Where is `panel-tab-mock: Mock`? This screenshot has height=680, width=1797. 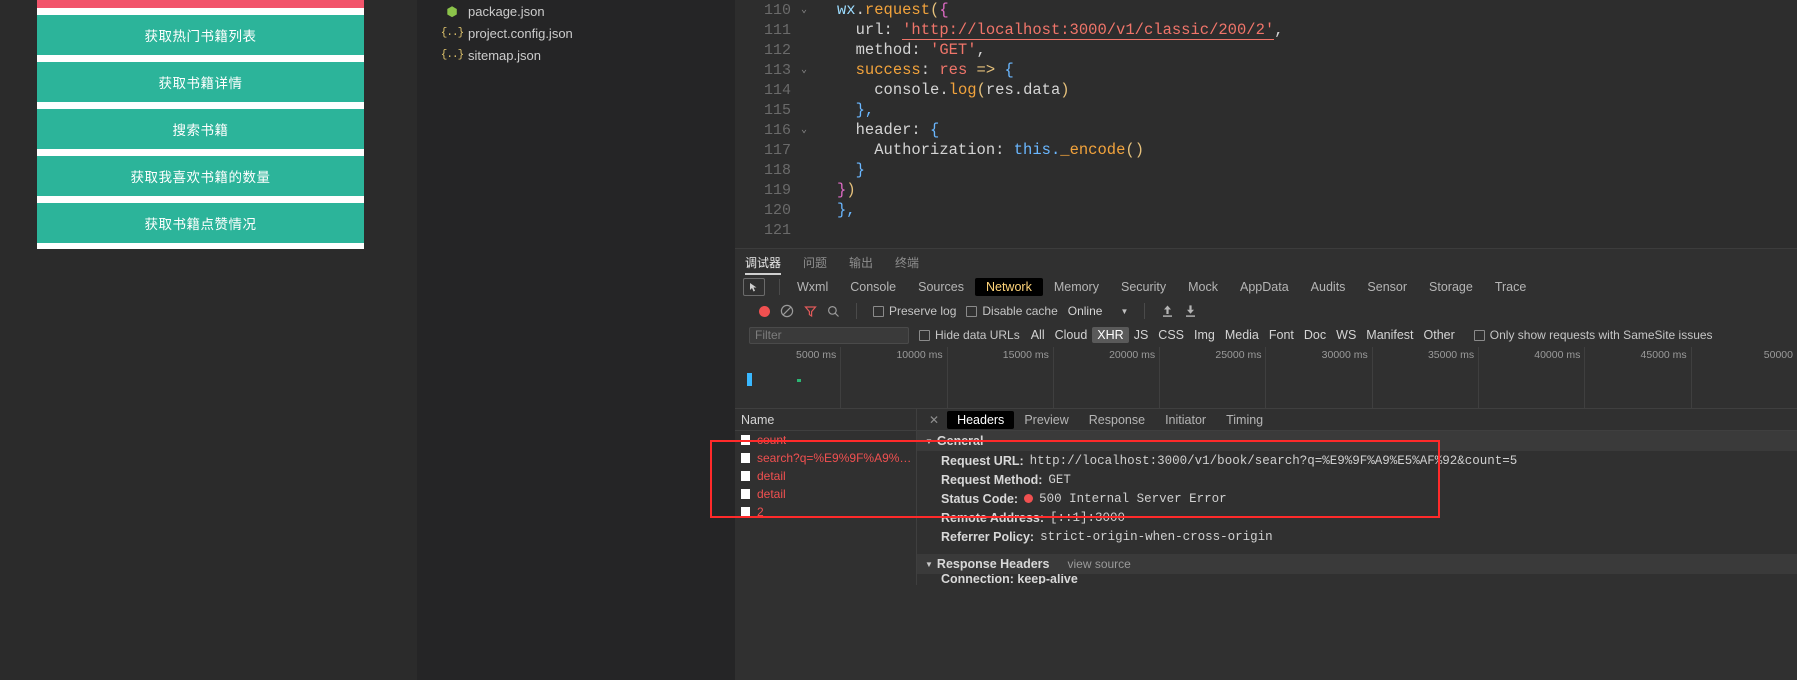 panel-tab-mock: Mock is located at coordinates (1203, 287).